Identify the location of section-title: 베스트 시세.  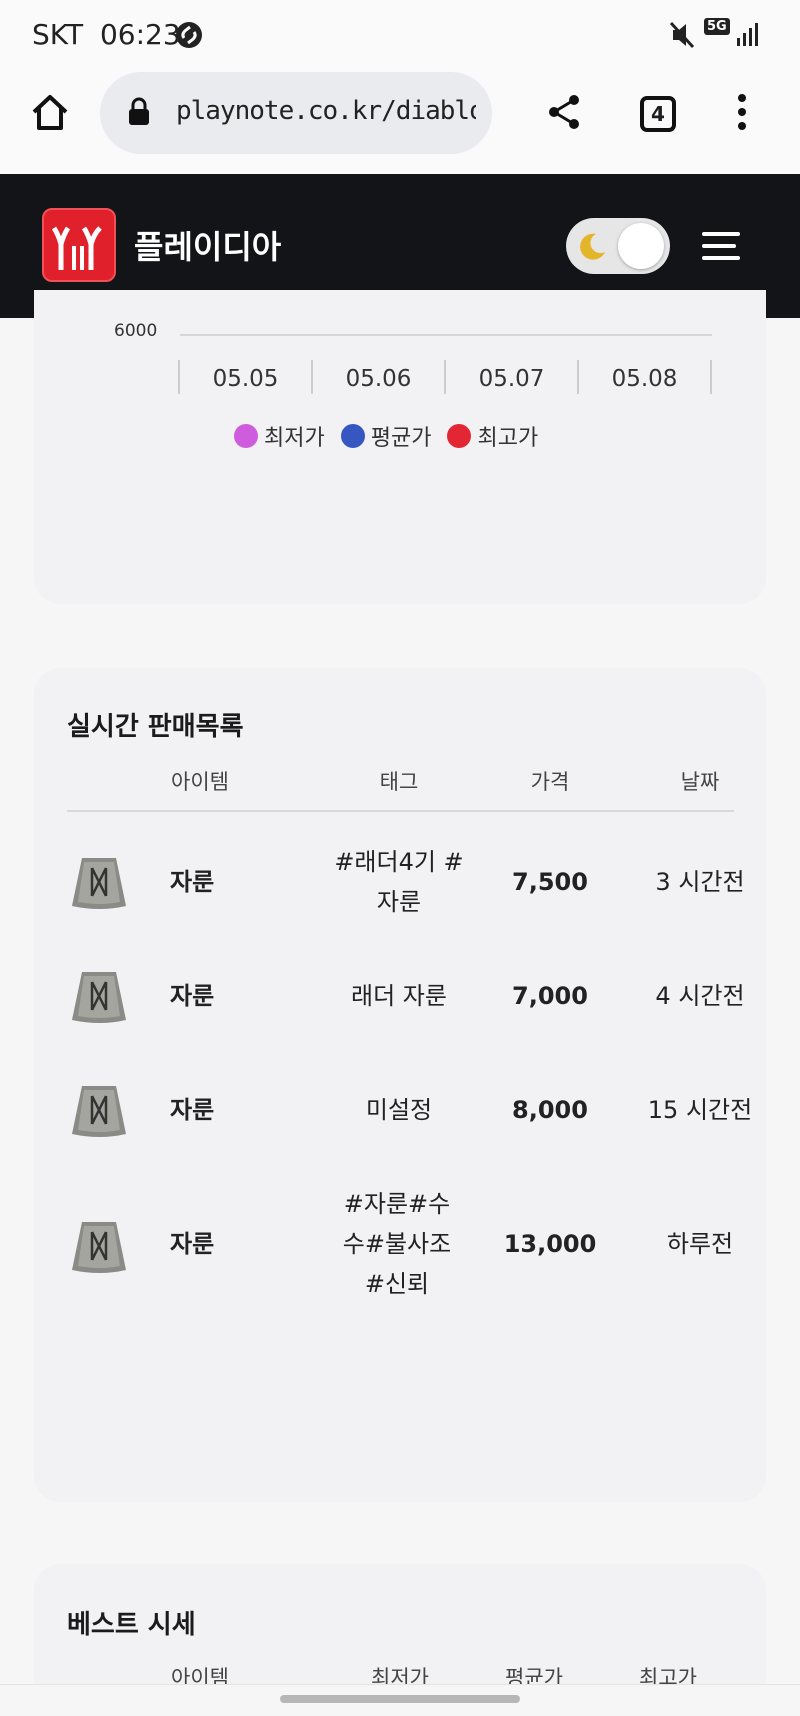
(131, 1625).